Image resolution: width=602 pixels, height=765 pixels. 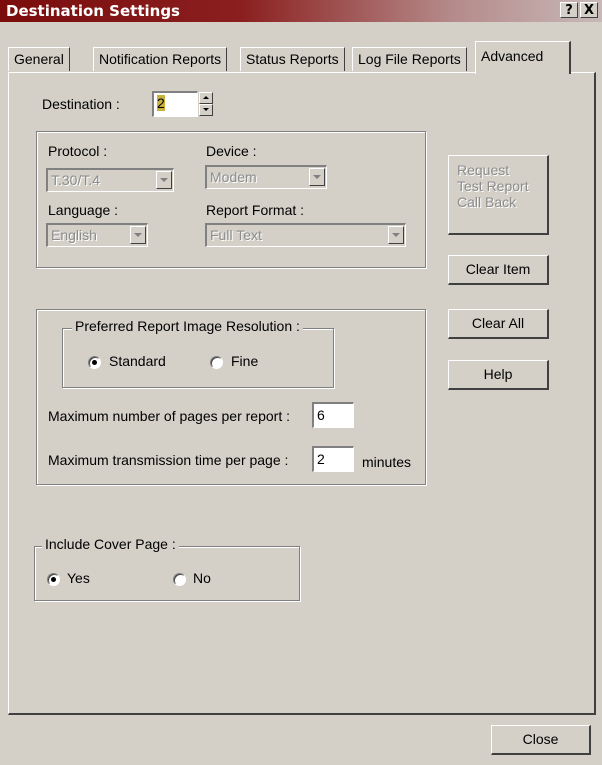 What do you see at coordinates (333, 415) in the screenshot?
I see `max-pages-input: 6` at bounding box center [333, 415].